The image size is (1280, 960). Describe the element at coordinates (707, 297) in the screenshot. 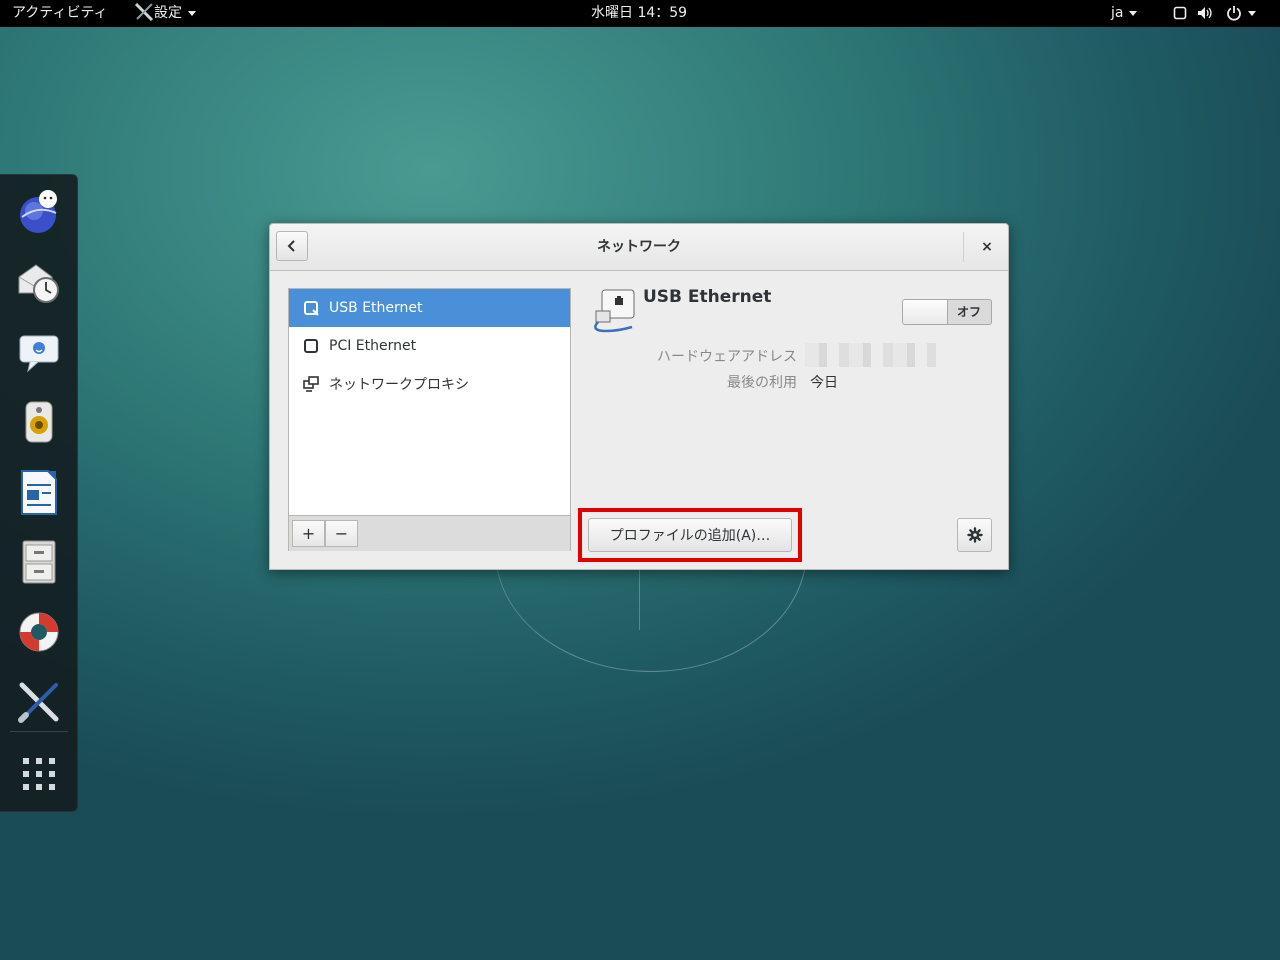

I see `device-name: USB Ethernet` at that location.